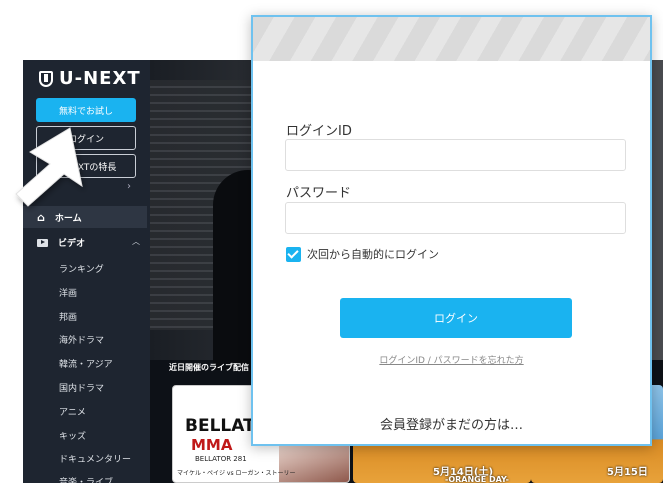  Describe the element at coordinates (86, 363) in the screenshot. I see `sidebar-subitem-korean-asian: 韓流・アジア` at that location.